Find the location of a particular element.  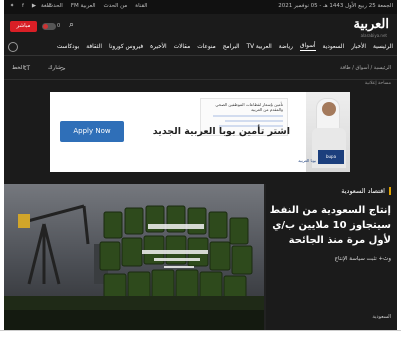

ad-brand: بوبا العربية is located at coordinates (307, 160).